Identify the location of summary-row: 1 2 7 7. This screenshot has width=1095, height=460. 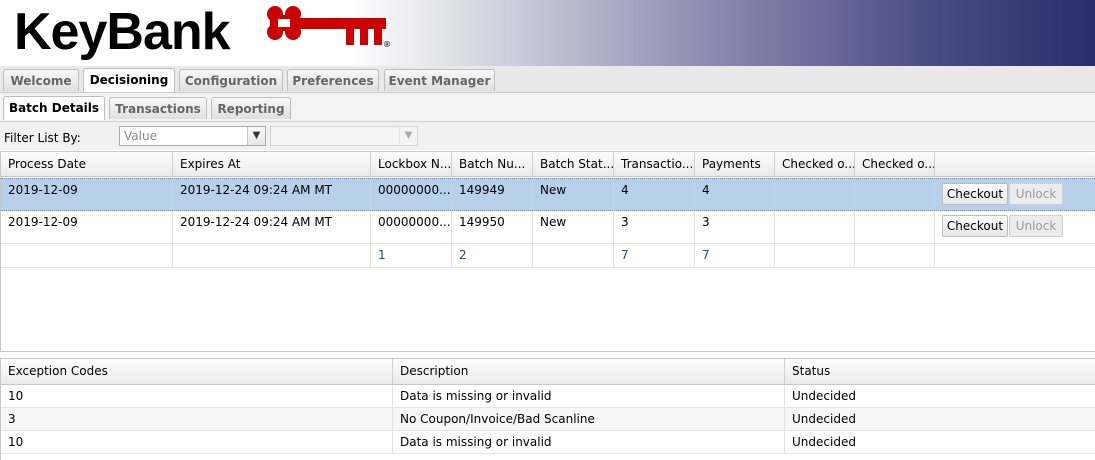
(548, 256).